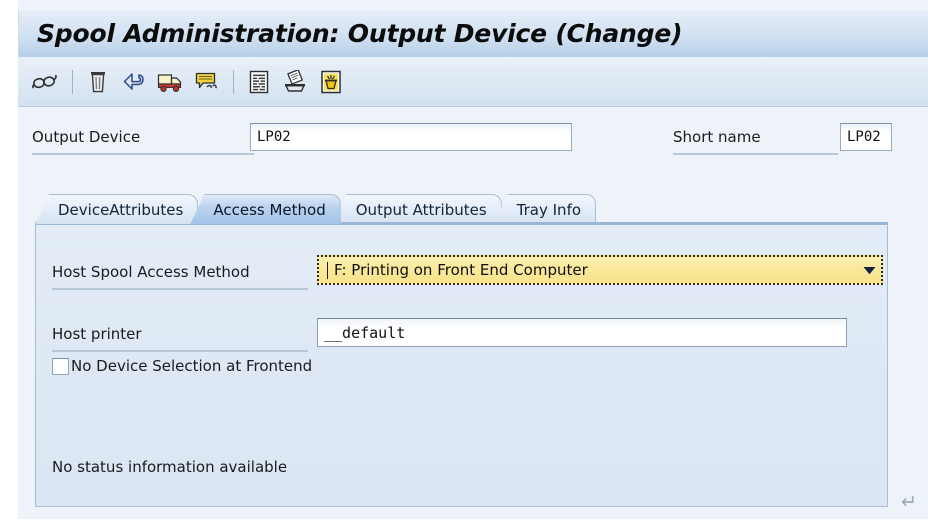 This screenshot has width=928, height=529. Describe the element at coordinates (60, 366) in the screenshot. I see `no-device-selection-checkbox` at that location.